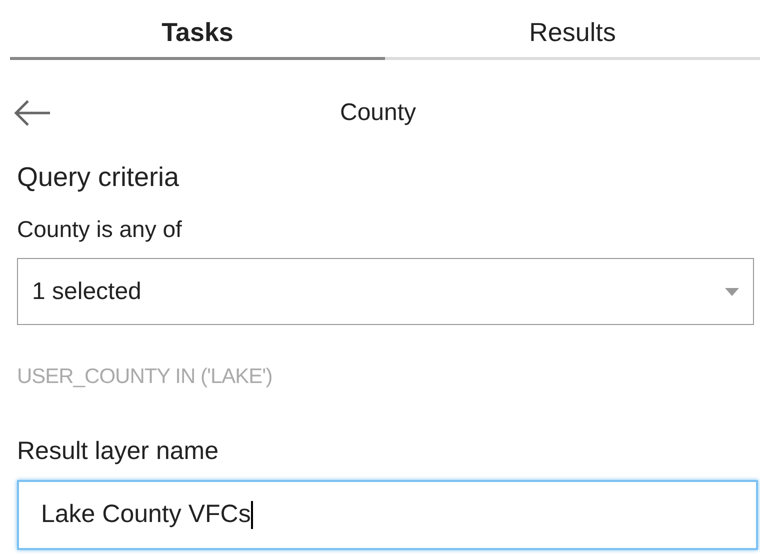  What do you see at coordinates (145, 377) in the screenshot?
I see `query-expression: USER_COUNTY IN ('LAKE')` at bounding box center [145, 377].